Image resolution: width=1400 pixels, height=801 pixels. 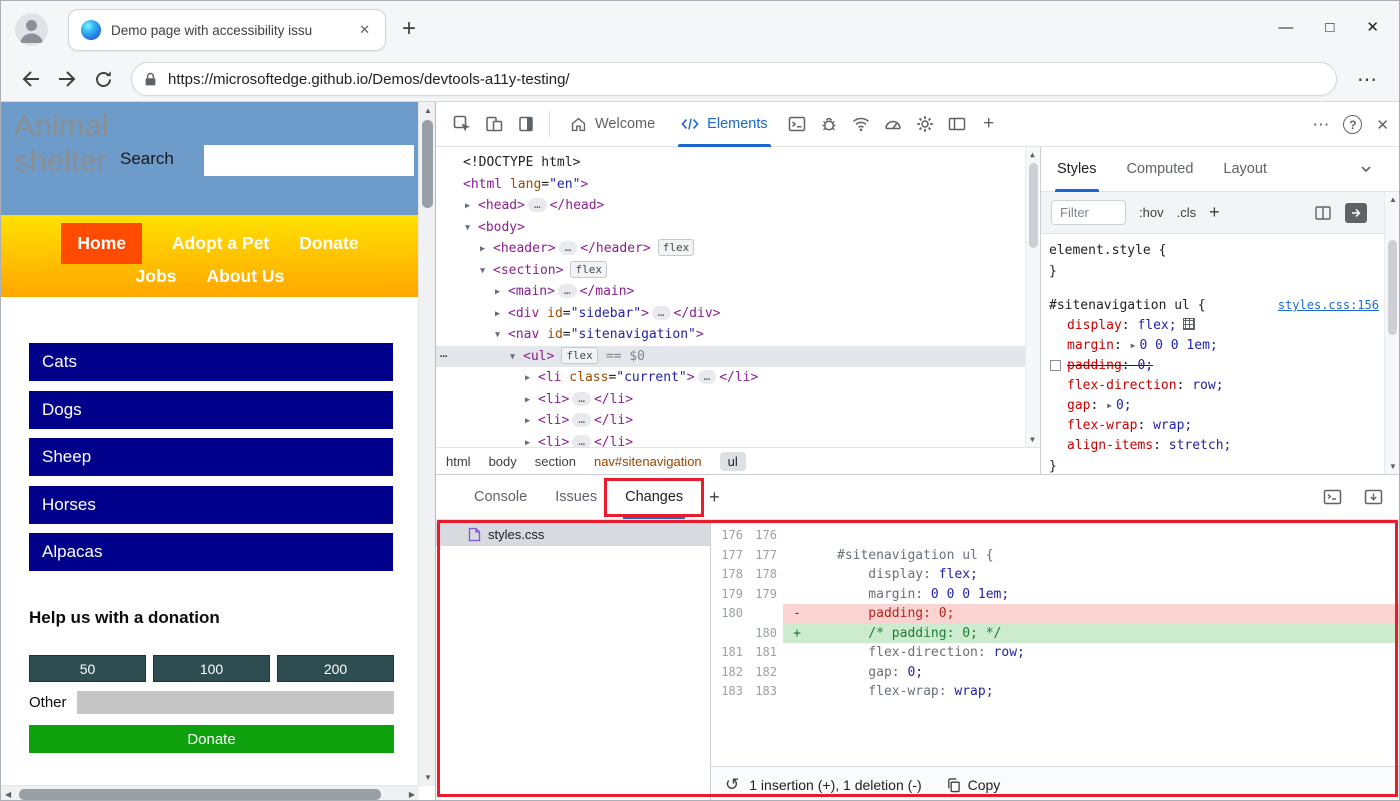 What do you see at coordinates (738, 206) in the screenshot?
I see `dom-tree-row: ▶ <head>… </head>` at bounding box center [738, 206].